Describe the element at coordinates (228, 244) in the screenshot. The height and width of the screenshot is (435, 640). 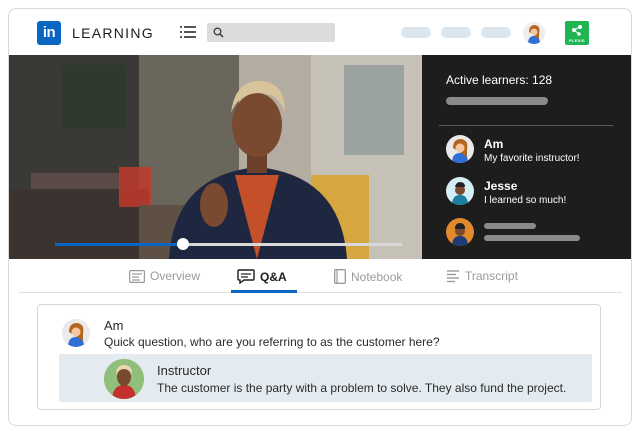
I see `video-progress-bar` at that location.